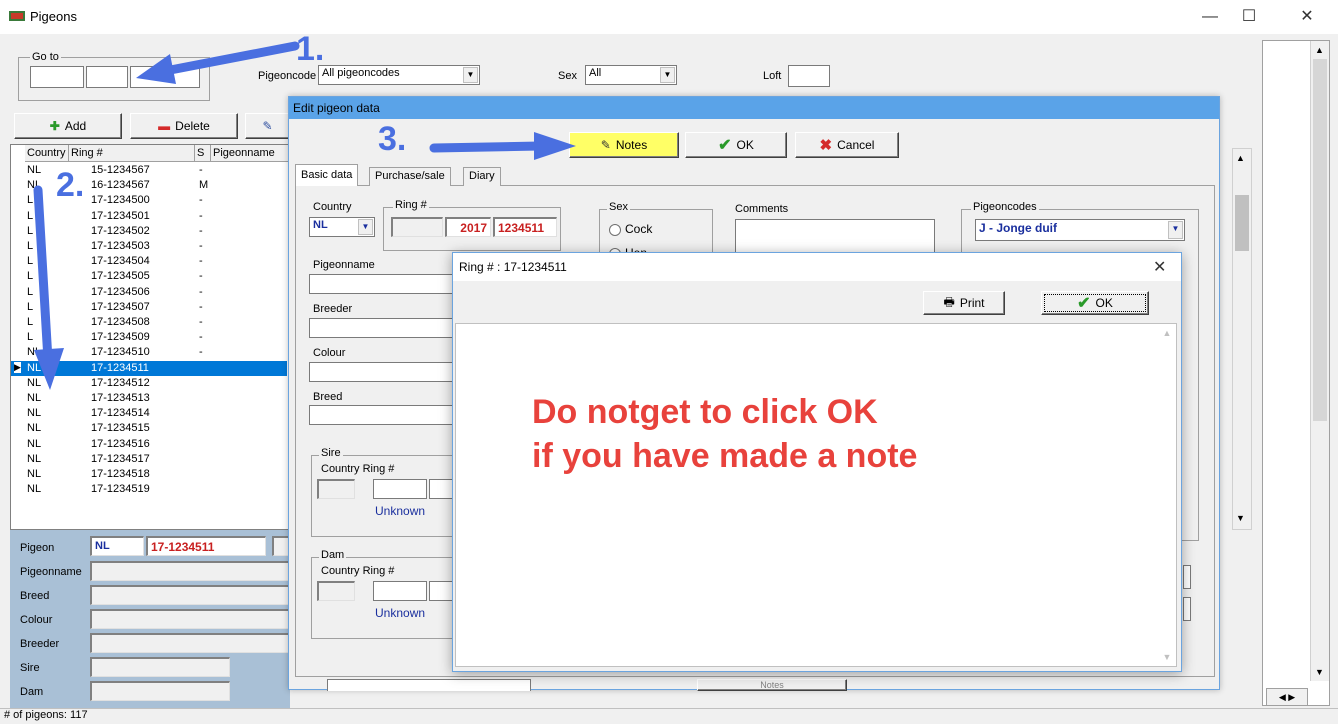  I want to click on ok-label: OK, so click(745, 145).